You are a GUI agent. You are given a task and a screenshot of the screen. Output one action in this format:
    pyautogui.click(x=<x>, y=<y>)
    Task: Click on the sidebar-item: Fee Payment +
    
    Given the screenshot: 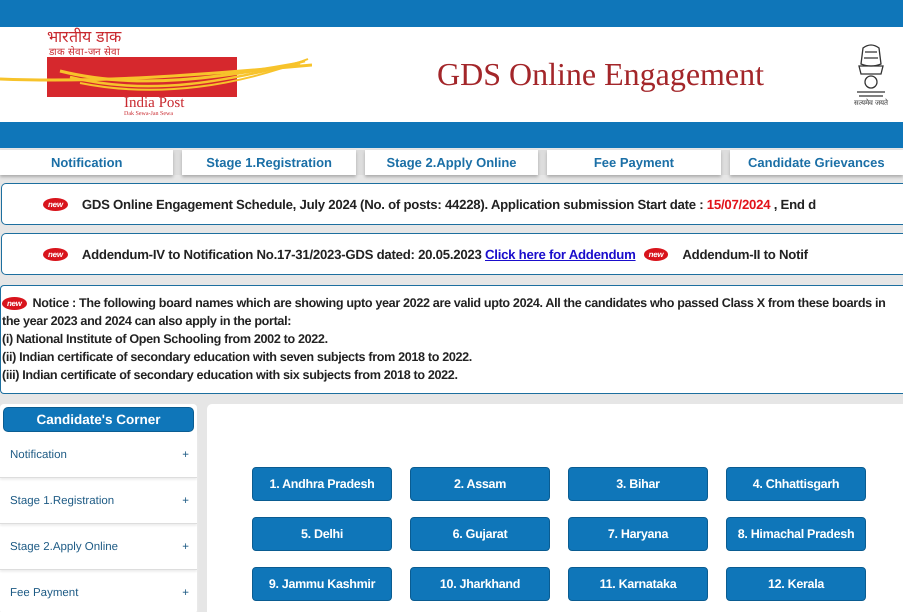 What is the action you would take?
    pyautogui.click(x=98, y=591)
    